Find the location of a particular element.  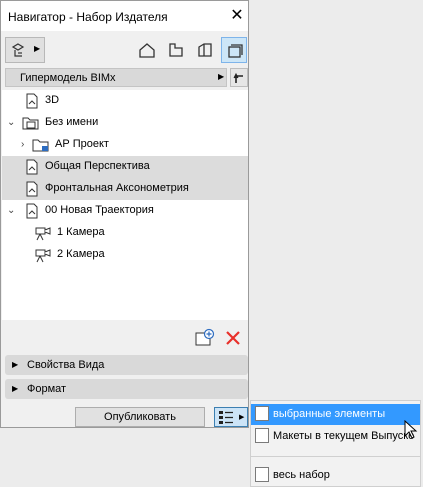

tree-item-axonometry: Фронтальная Аксонометрия is located at coordinates (125, 189).